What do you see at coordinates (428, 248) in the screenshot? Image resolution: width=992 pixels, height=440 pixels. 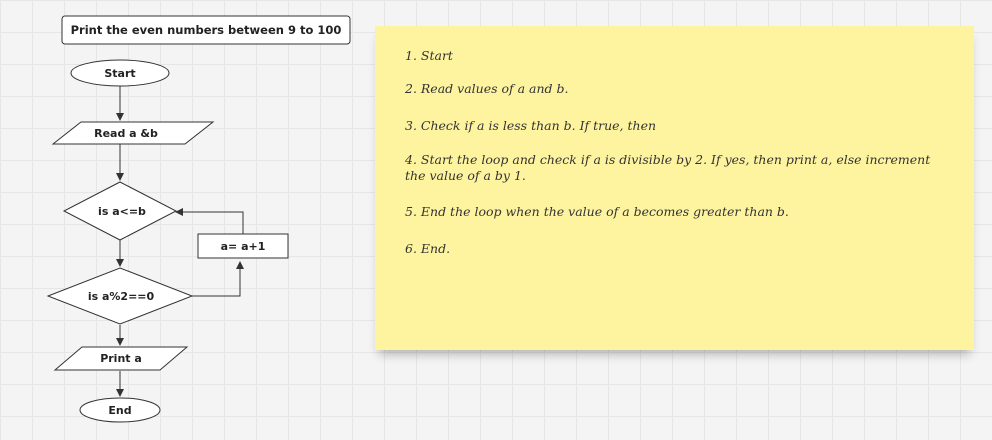 I see `sticky-step-6: 6. End.` at bounding box center [428, 248].